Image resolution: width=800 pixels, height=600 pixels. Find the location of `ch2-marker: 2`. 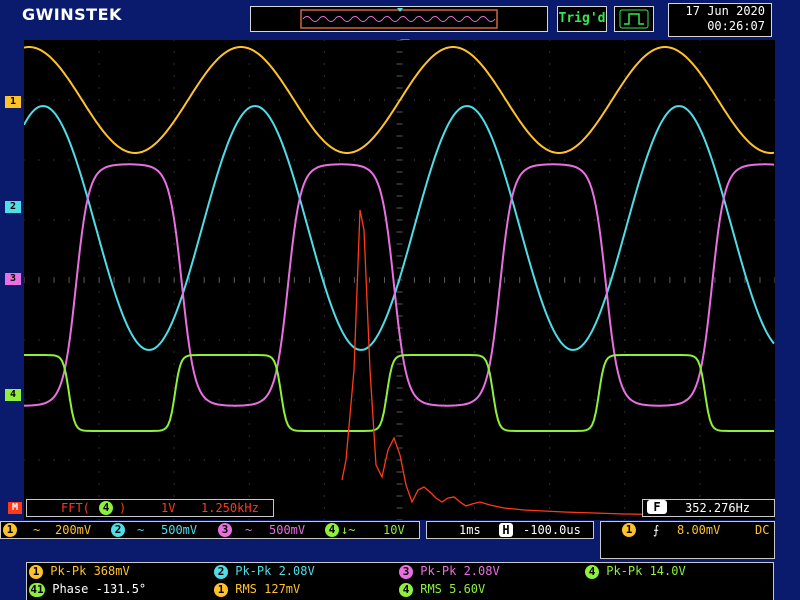

ch2-marker: 2 is located at coordinates (13, 207).